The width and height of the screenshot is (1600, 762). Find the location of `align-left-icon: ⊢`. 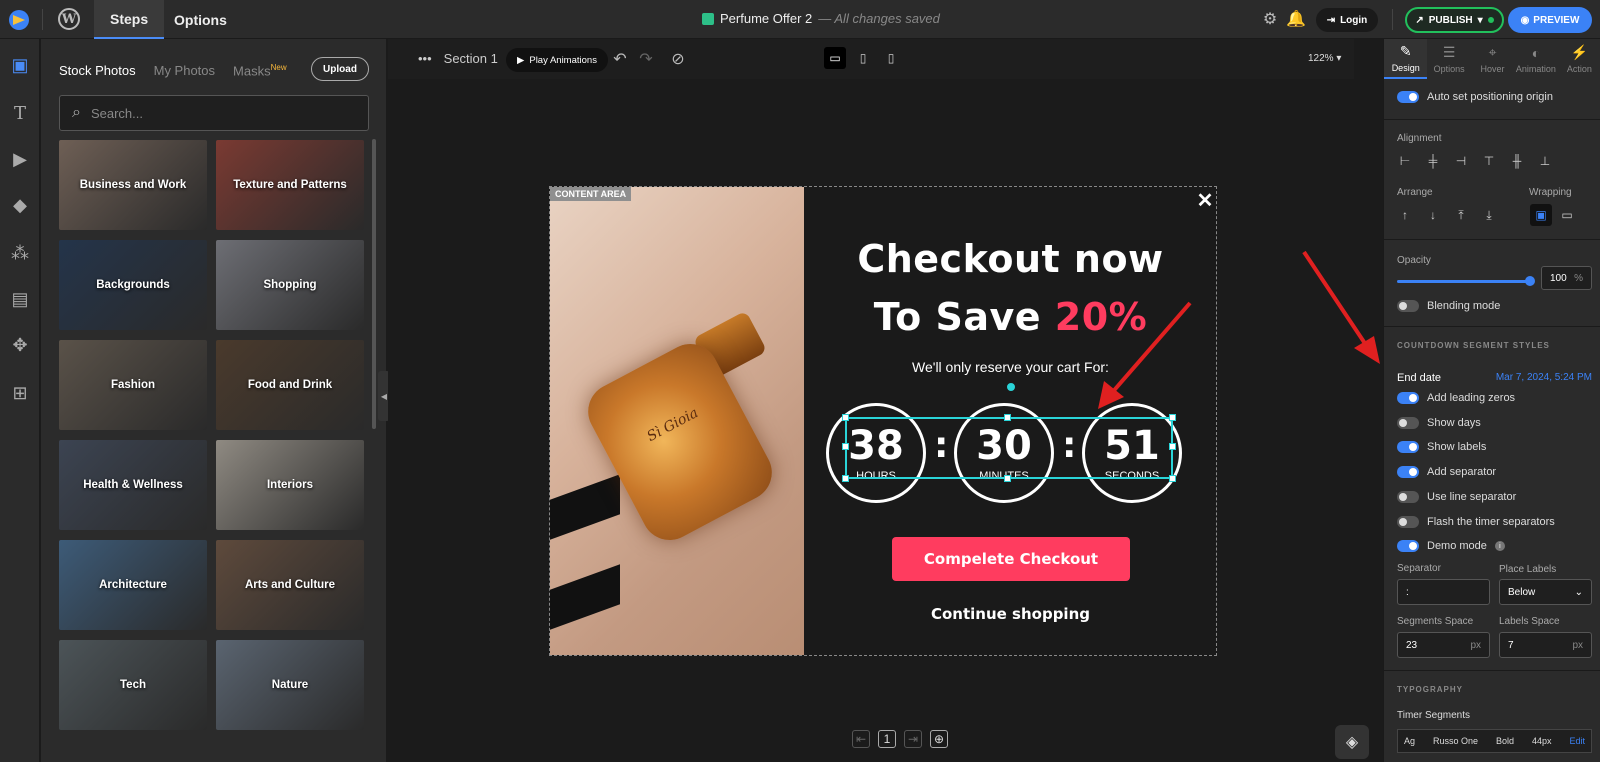

align-left-icon: ⊢ is located at coordinates (1405, 161).